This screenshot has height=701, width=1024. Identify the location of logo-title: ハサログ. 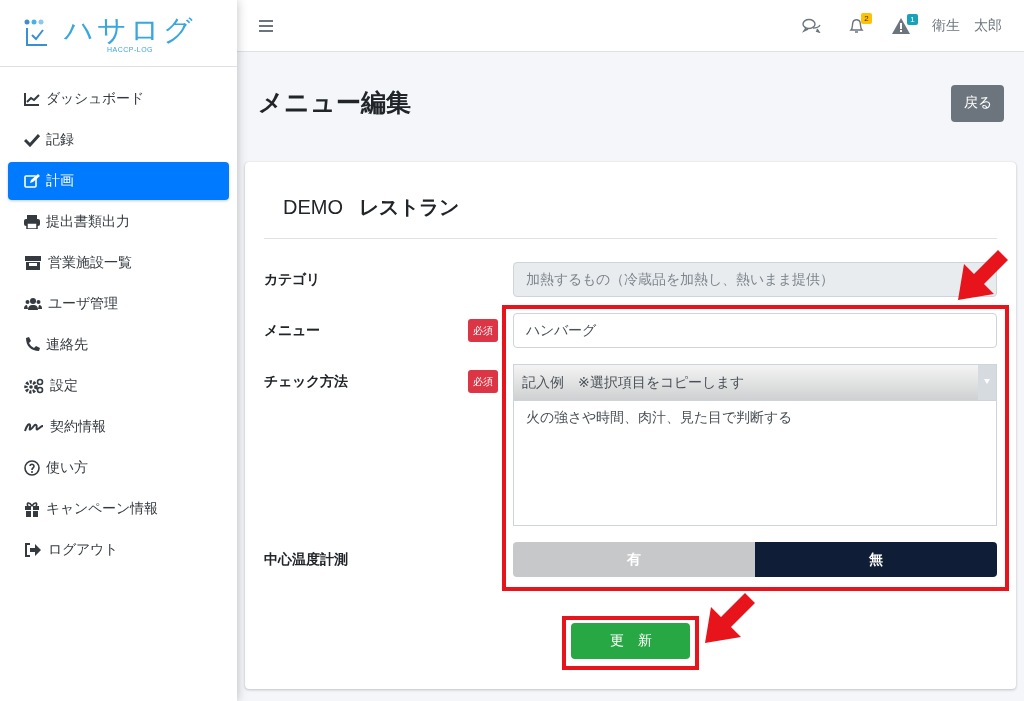
(130, 29).